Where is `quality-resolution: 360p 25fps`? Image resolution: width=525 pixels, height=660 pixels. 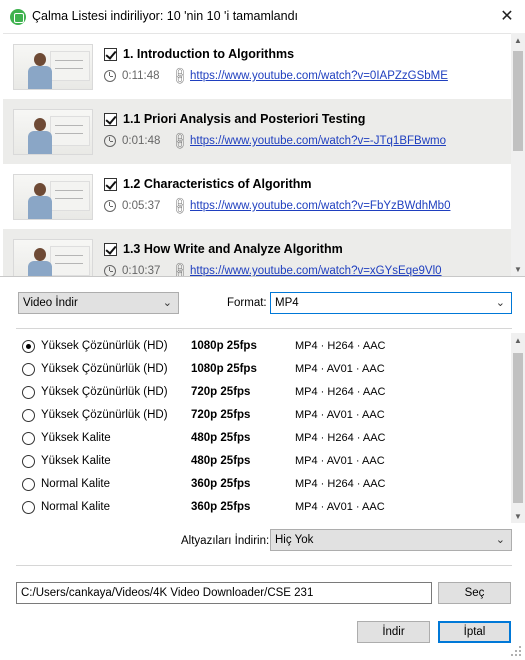 quality-resolution: 360p 25fps is located at coordinates (221, 484).